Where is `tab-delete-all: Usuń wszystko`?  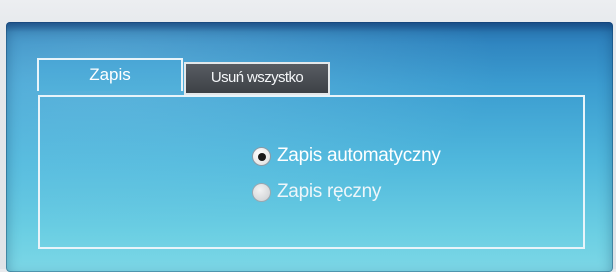 tab-delete-all: Usuń wszystko is located at coordinates (257, 78).